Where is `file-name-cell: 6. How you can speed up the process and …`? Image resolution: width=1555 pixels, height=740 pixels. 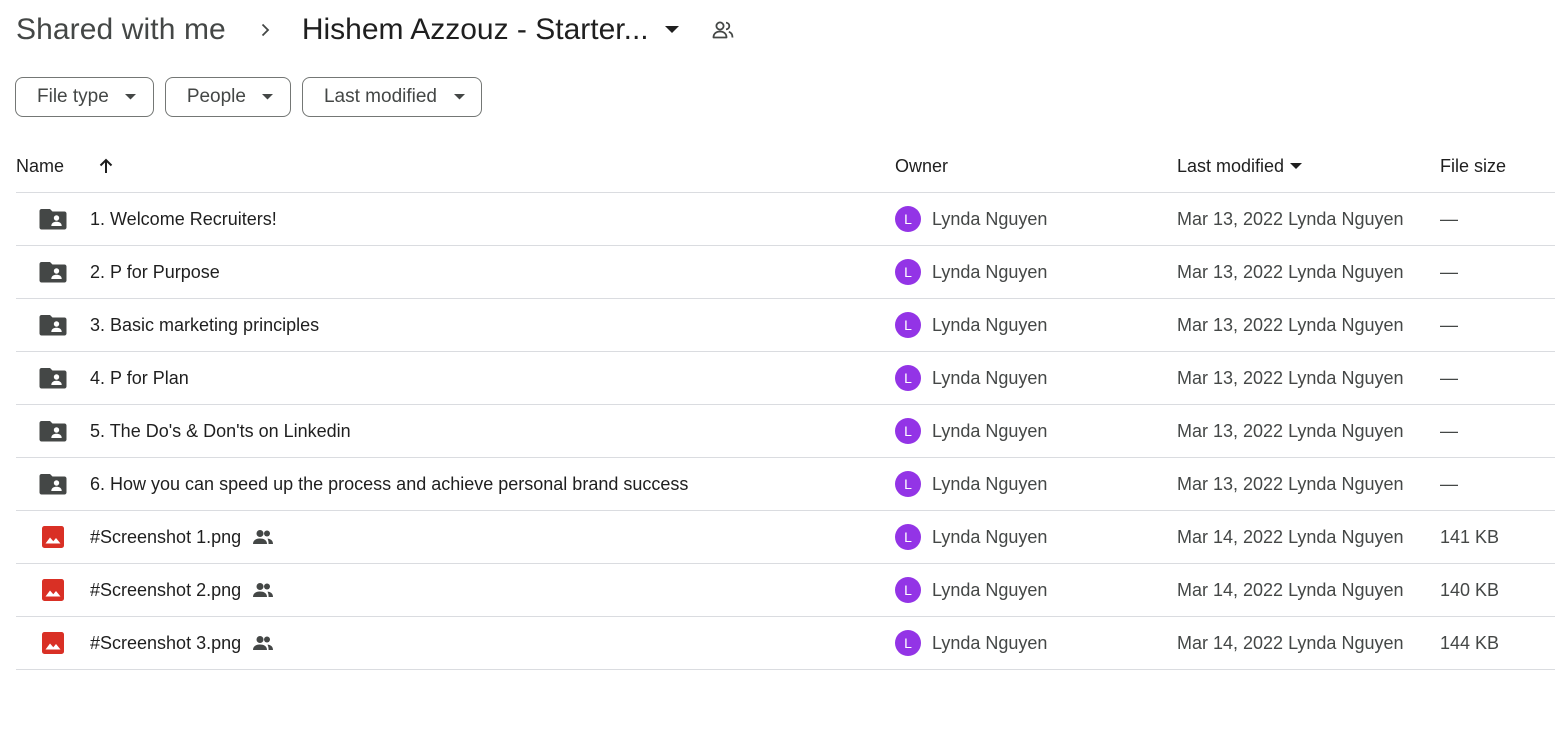 file-name-cell: 6. How you can speed up the process and … is located at coordinates (389, 484).